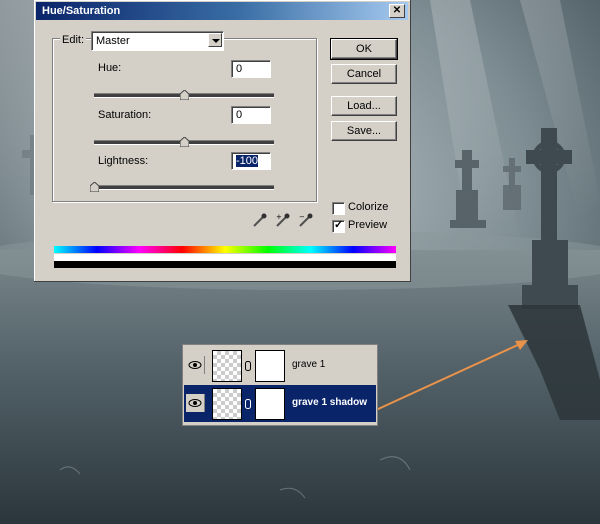 This screenshot has width=600, height=524. Describe the element at coordinates (94, 187) in the screenshot. I see `lightness-slider-thumb` at that location.